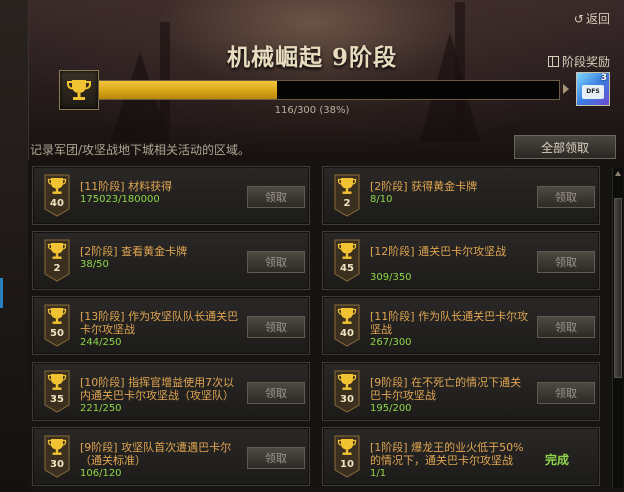 The height and width of the screenshot is (492, 624). I want to click on scroll-up-icon, so click(618, 173).